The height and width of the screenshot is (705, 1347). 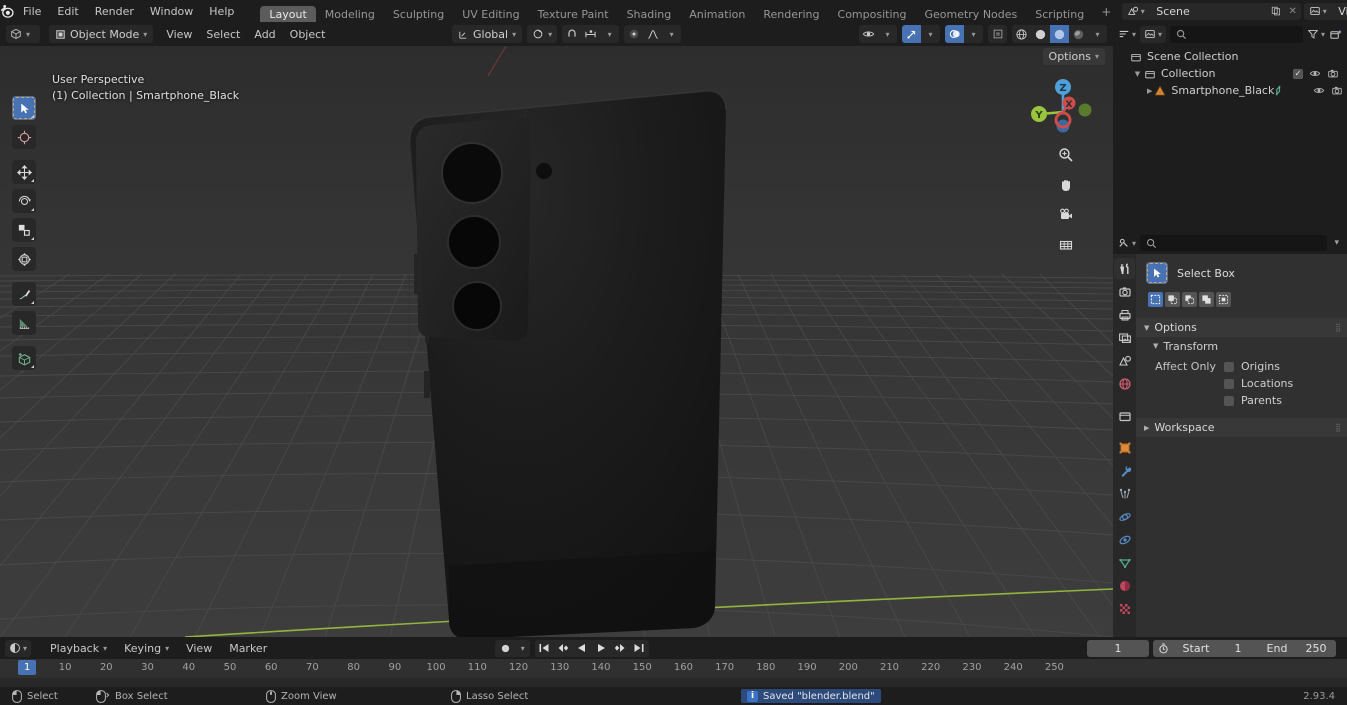 What do you see at coordinates (1157, 273) in the screenshot?
I see `select-box-tool-icon` at bounding box center [1157, 273].